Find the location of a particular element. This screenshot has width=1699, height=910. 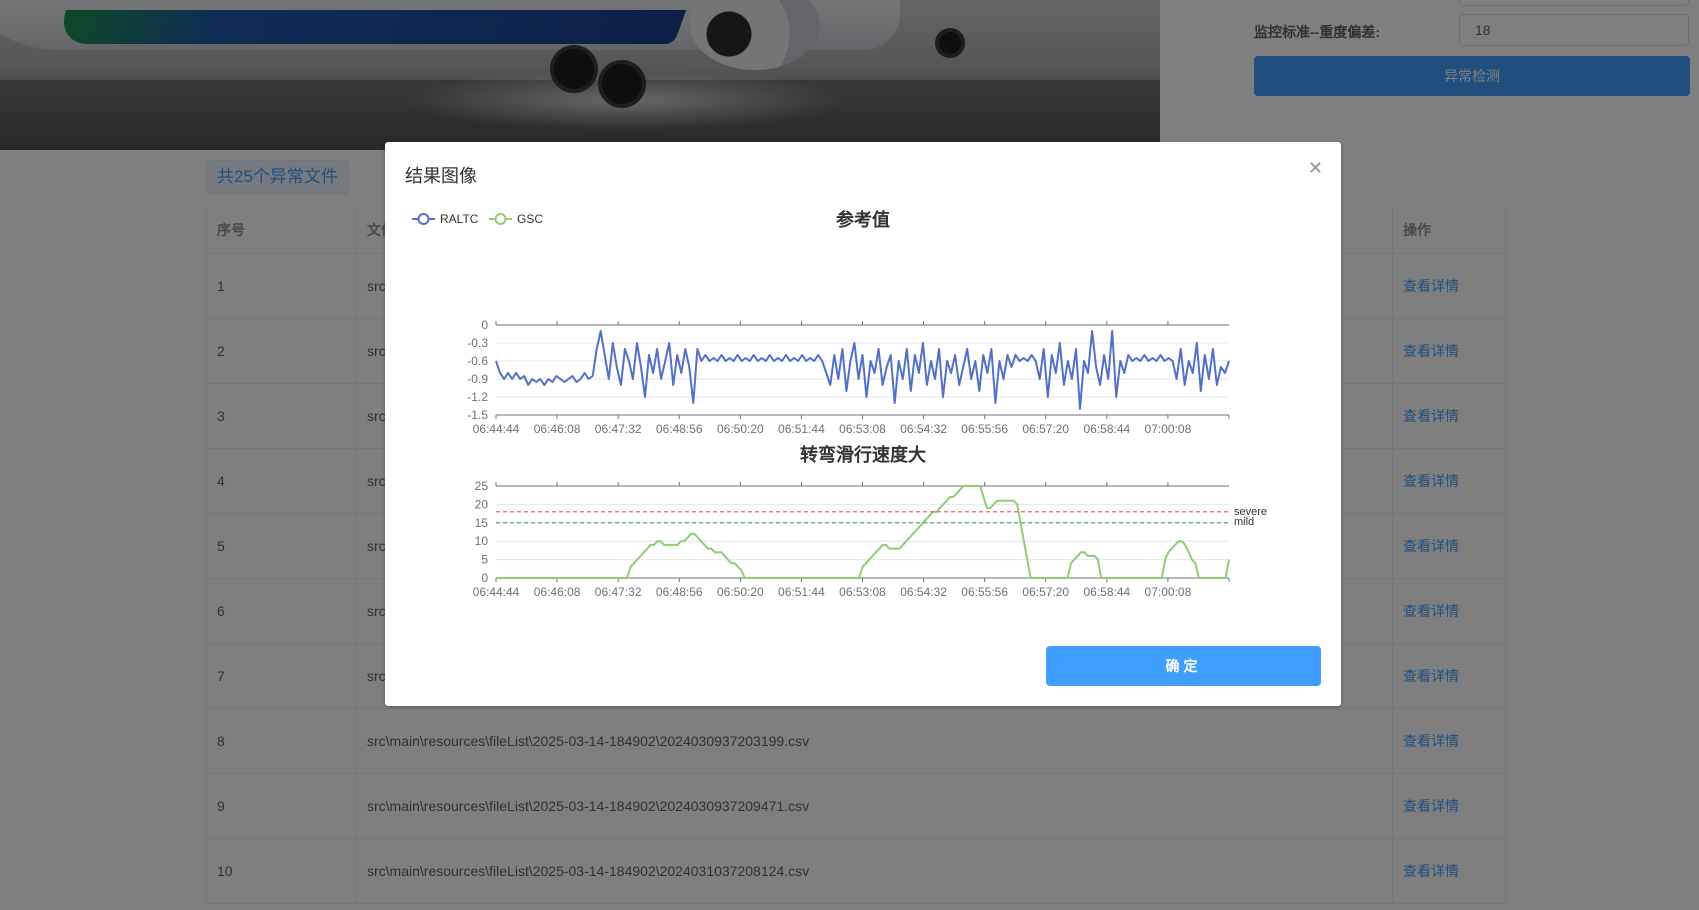

y-tick-label: 25 is located at coordinates (482, 486).